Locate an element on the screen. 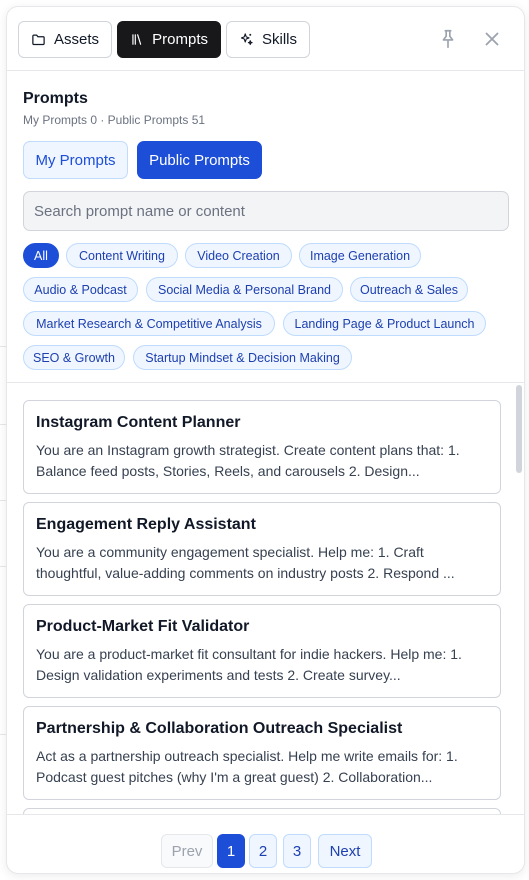 This screenshot has width=529, height=880. page-button-3: 3 is located at coordinates (297, 851).